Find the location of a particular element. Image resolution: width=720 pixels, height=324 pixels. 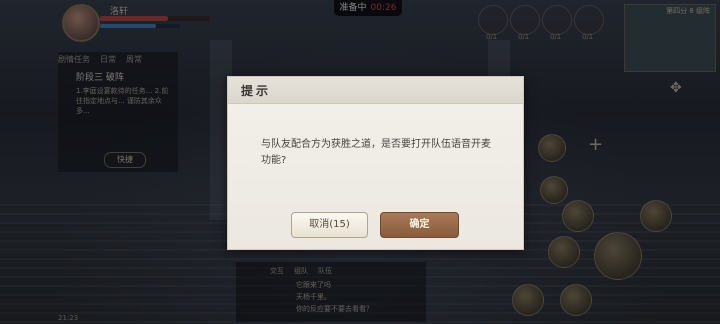

dialog-header: 提示 is located at coordinates (375, 90).